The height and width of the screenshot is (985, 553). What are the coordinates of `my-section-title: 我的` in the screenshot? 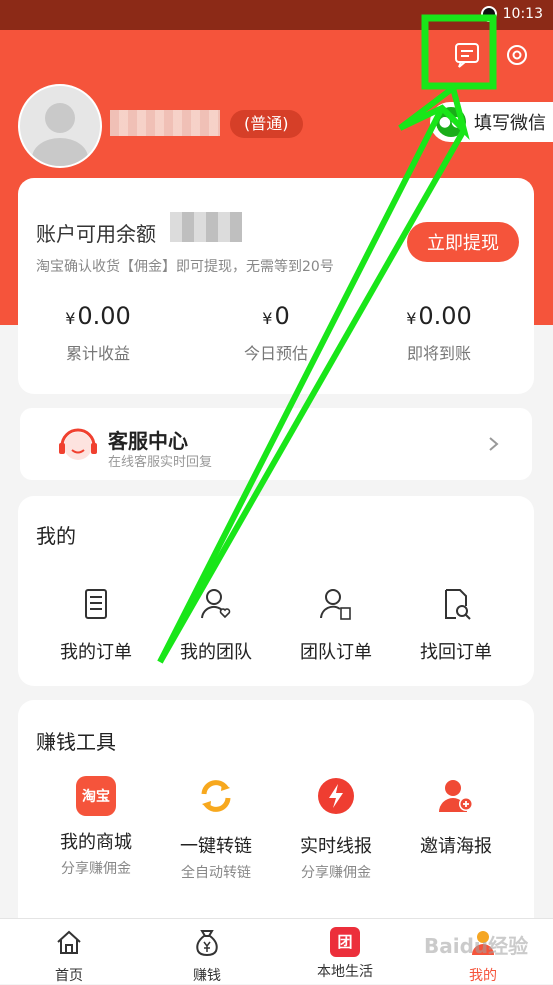 It's located at (56, 536).